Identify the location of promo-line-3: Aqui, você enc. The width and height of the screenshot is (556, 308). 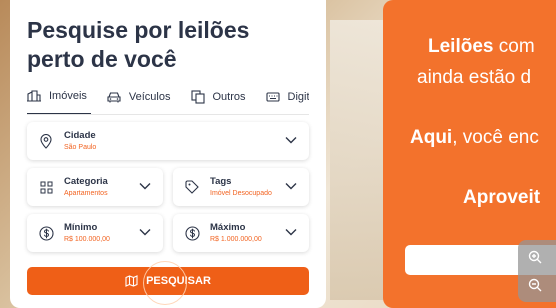
(474, 138).